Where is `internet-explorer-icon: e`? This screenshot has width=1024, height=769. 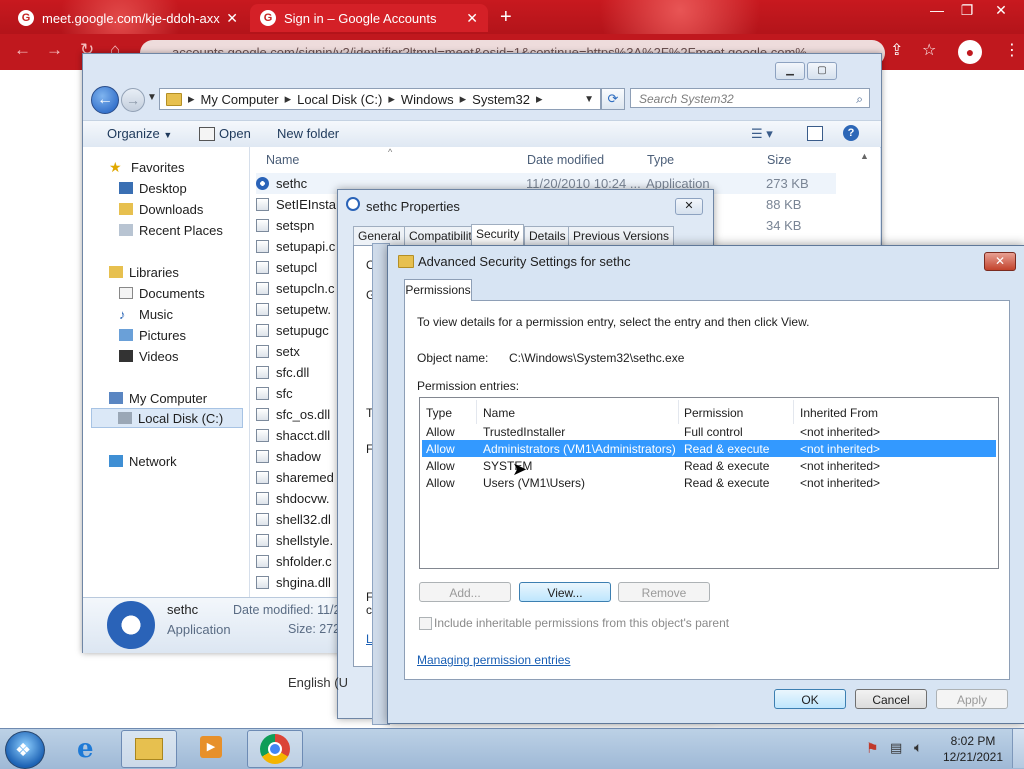 internet-explorer-icon: e is located at coordinates (85, 749).